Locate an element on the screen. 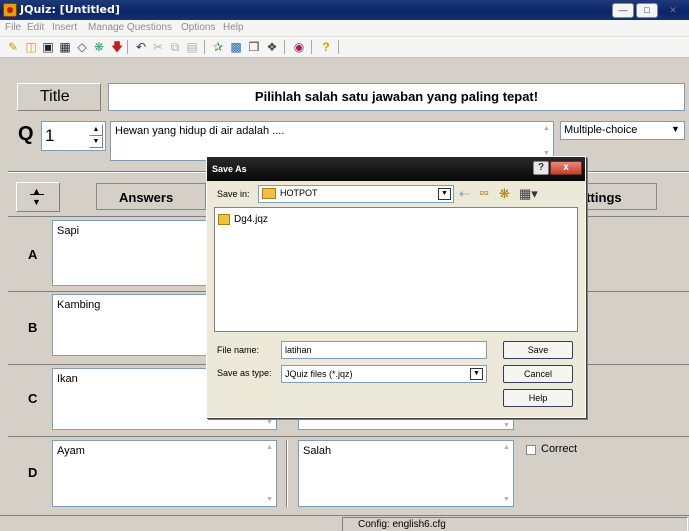  question-number-spinner: 1 ▲ ▼ is located at coordinates (73, 136).